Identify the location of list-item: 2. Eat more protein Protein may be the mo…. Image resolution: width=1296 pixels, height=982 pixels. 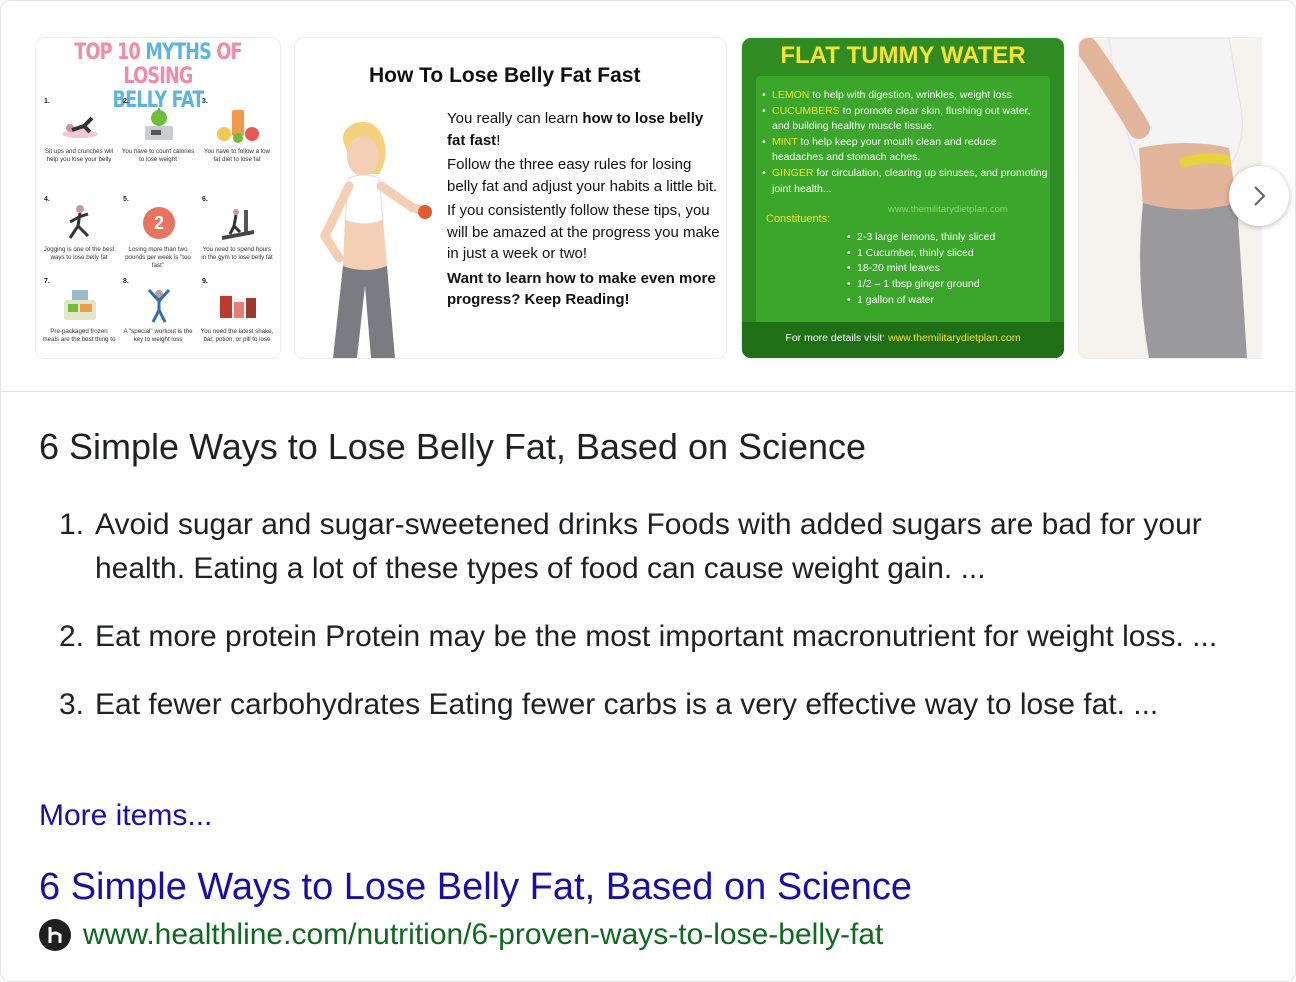
(638, 636).